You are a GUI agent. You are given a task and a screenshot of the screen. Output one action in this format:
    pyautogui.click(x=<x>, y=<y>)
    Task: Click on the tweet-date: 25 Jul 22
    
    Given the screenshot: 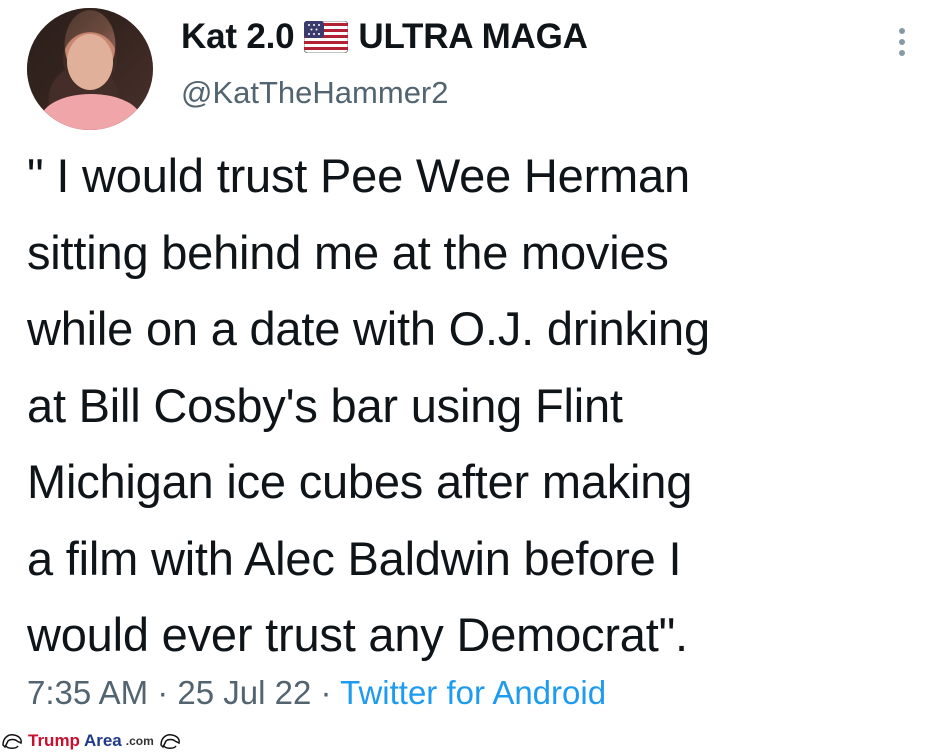 What is the action you would take?
    pyautogui.click(x=244, y=692)
    